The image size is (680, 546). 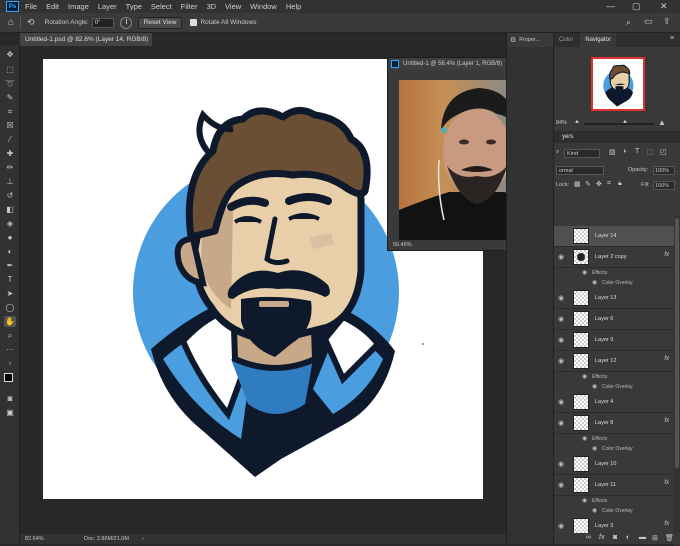 I want to click on frame-tool-icon: ☒, so click(x=10, y=125).